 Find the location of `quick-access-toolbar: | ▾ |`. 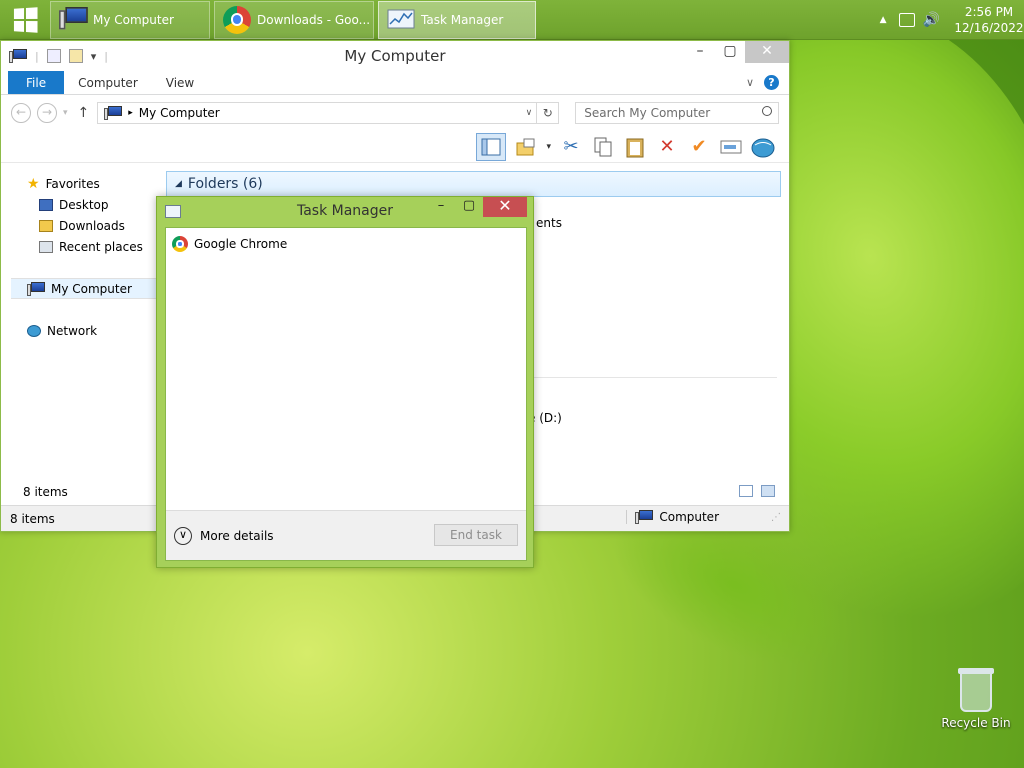

quick-access-toolbar: | ▾ | is located at coordinates (54, 56).